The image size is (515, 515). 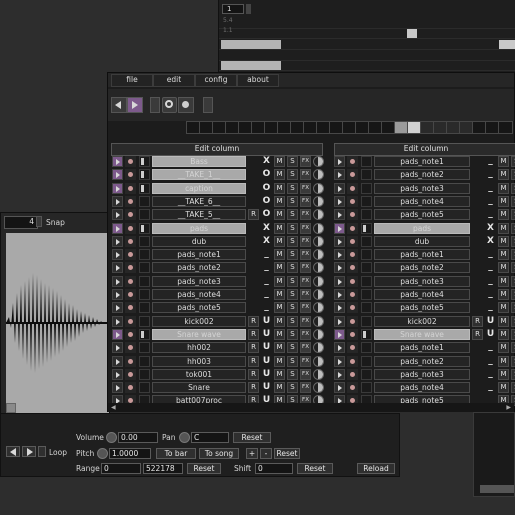 I want to click on loop-toggle, so click(x=42, y=451).